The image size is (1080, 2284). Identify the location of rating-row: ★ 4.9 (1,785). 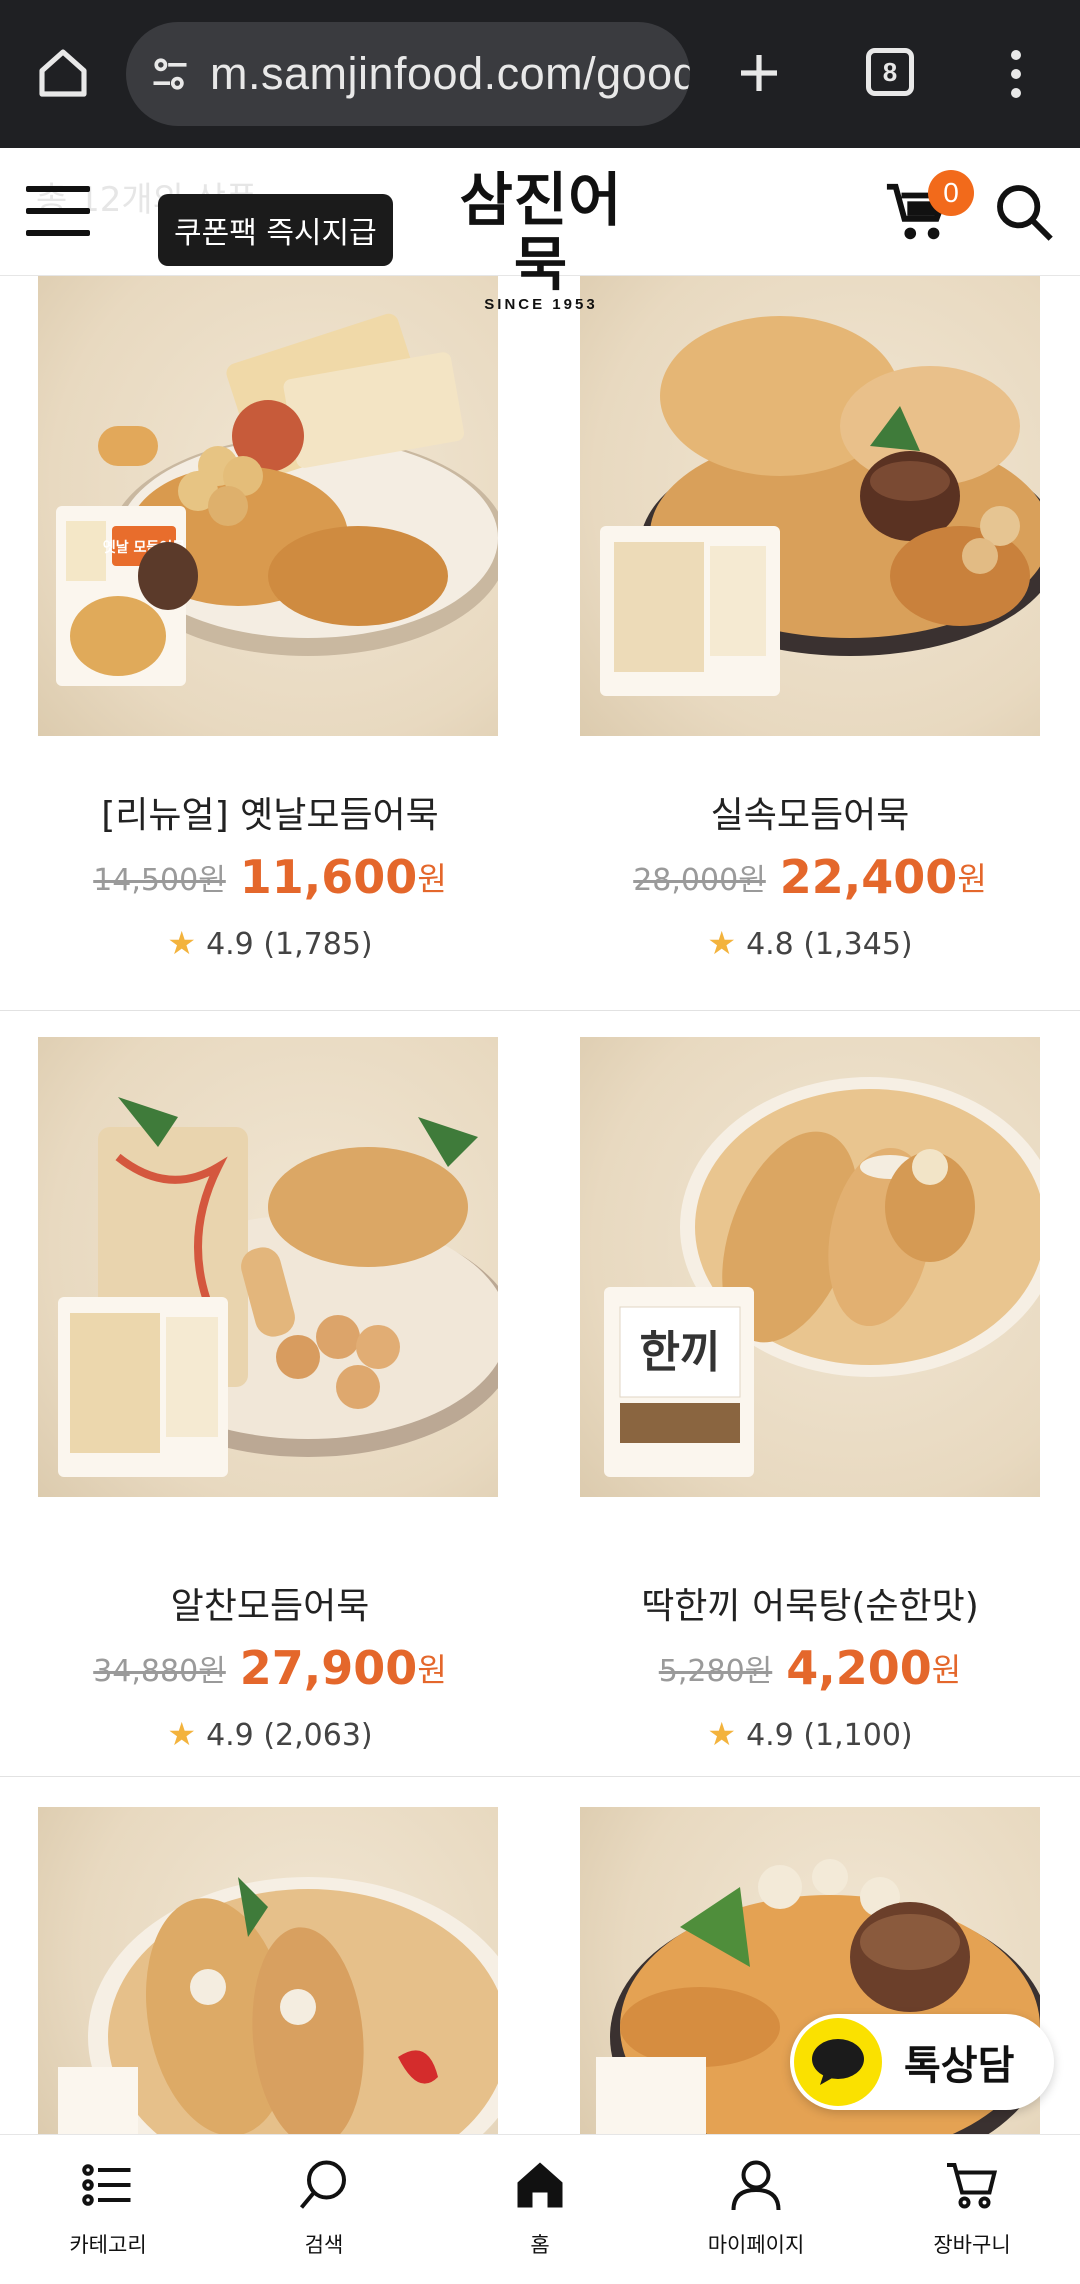
(270, 943).